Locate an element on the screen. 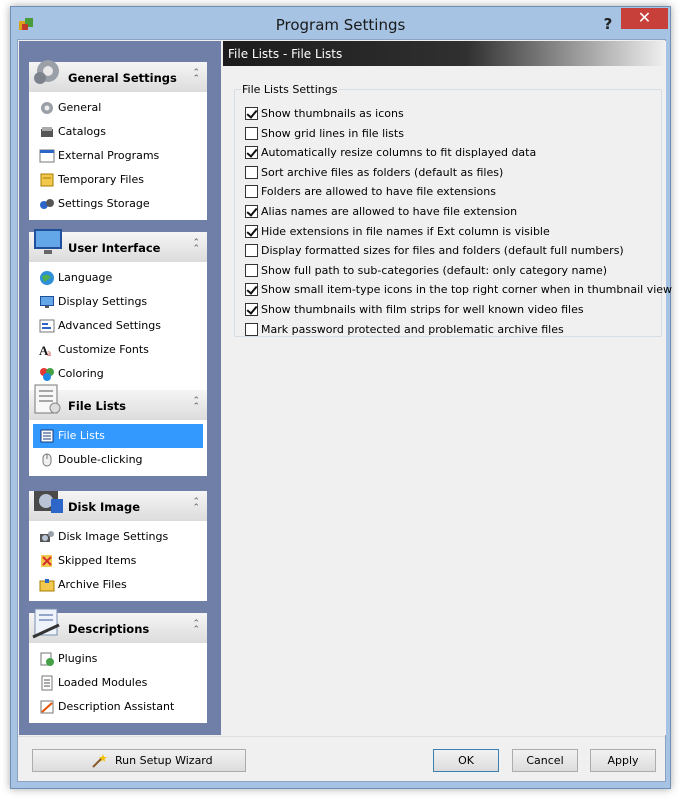  sidebar-group-items: File Lists Double-clicking is located at coordinates (118, 448).